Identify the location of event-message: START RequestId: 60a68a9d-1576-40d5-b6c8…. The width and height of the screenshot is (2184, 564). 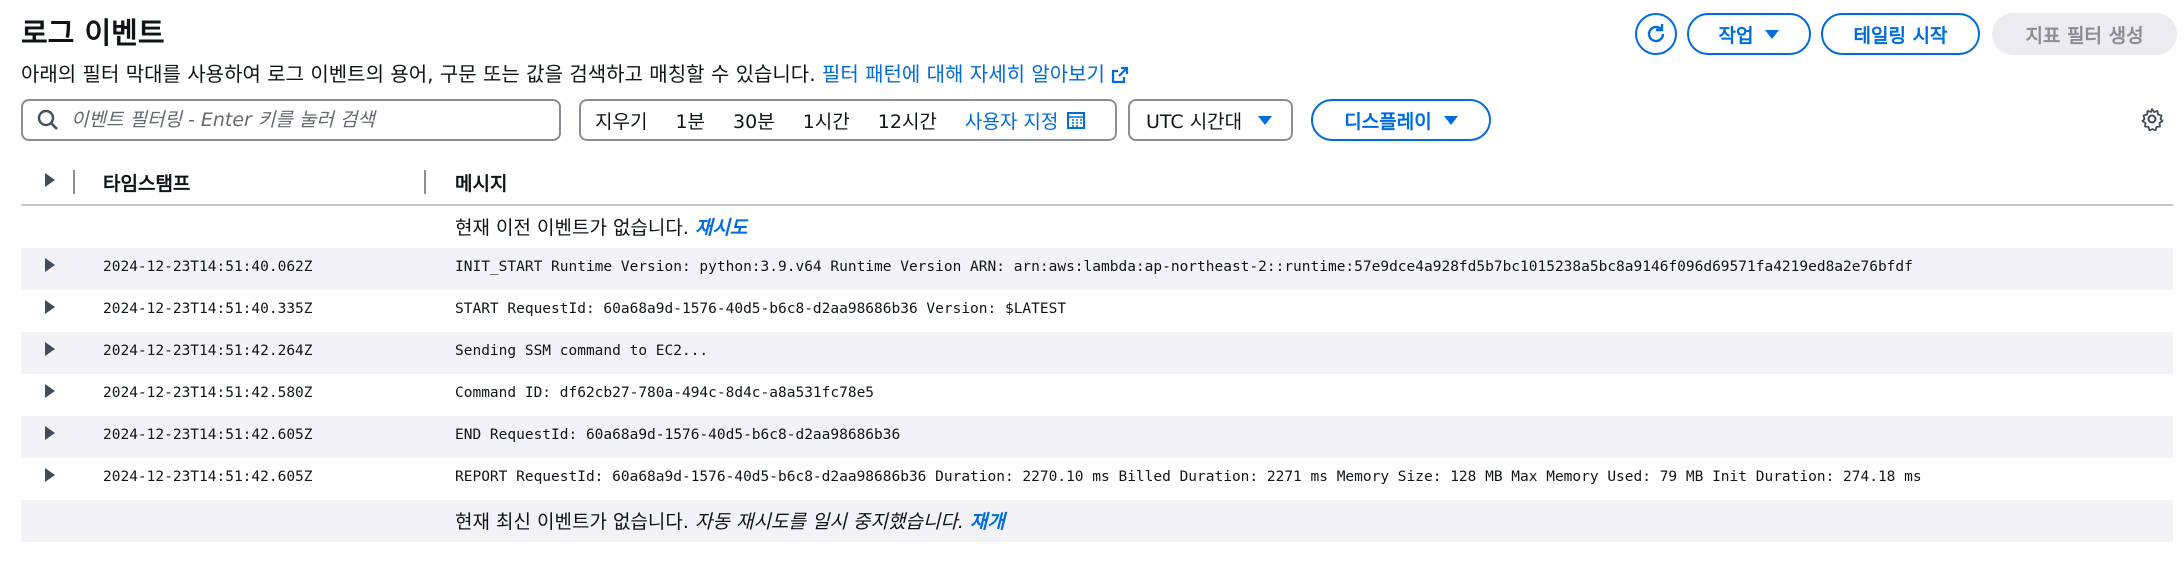
(761, 309).